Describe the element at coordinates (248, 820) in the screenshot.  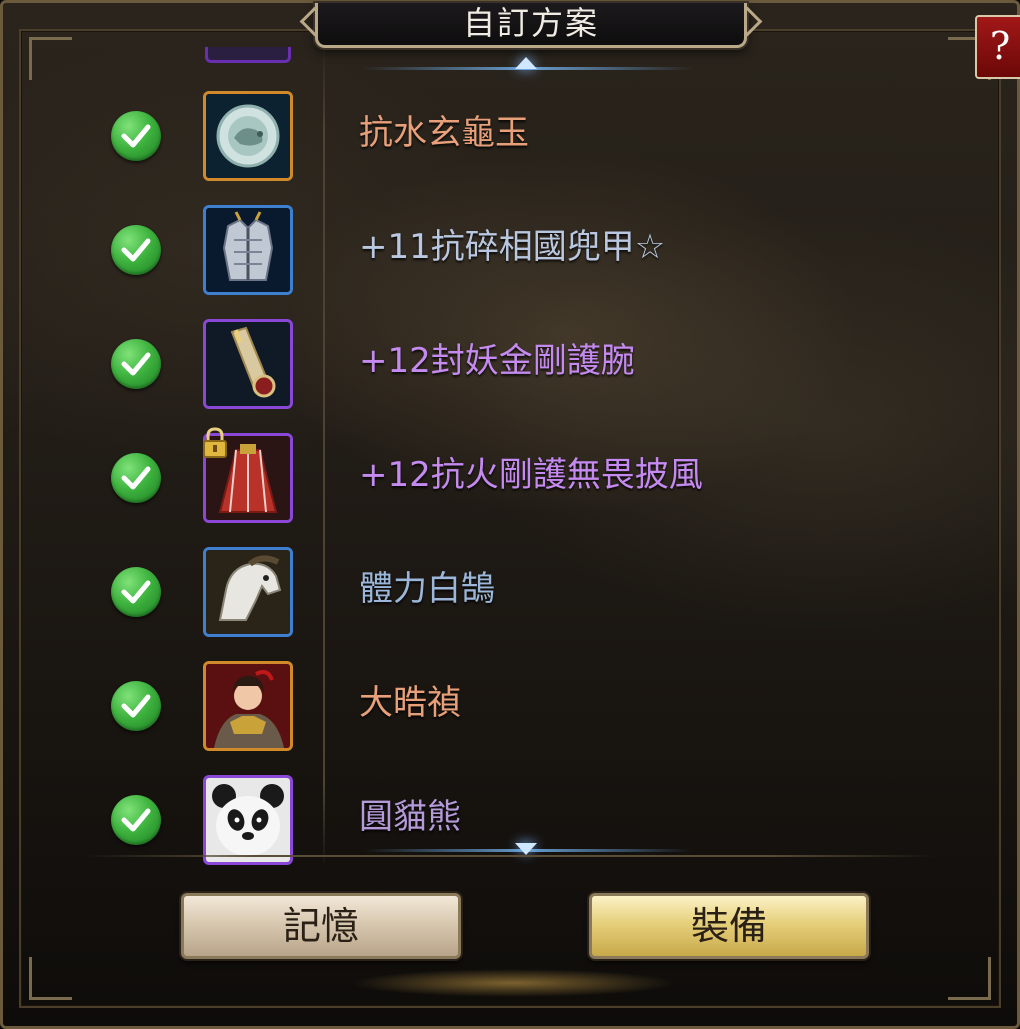
I see `panda-icon` at that location.